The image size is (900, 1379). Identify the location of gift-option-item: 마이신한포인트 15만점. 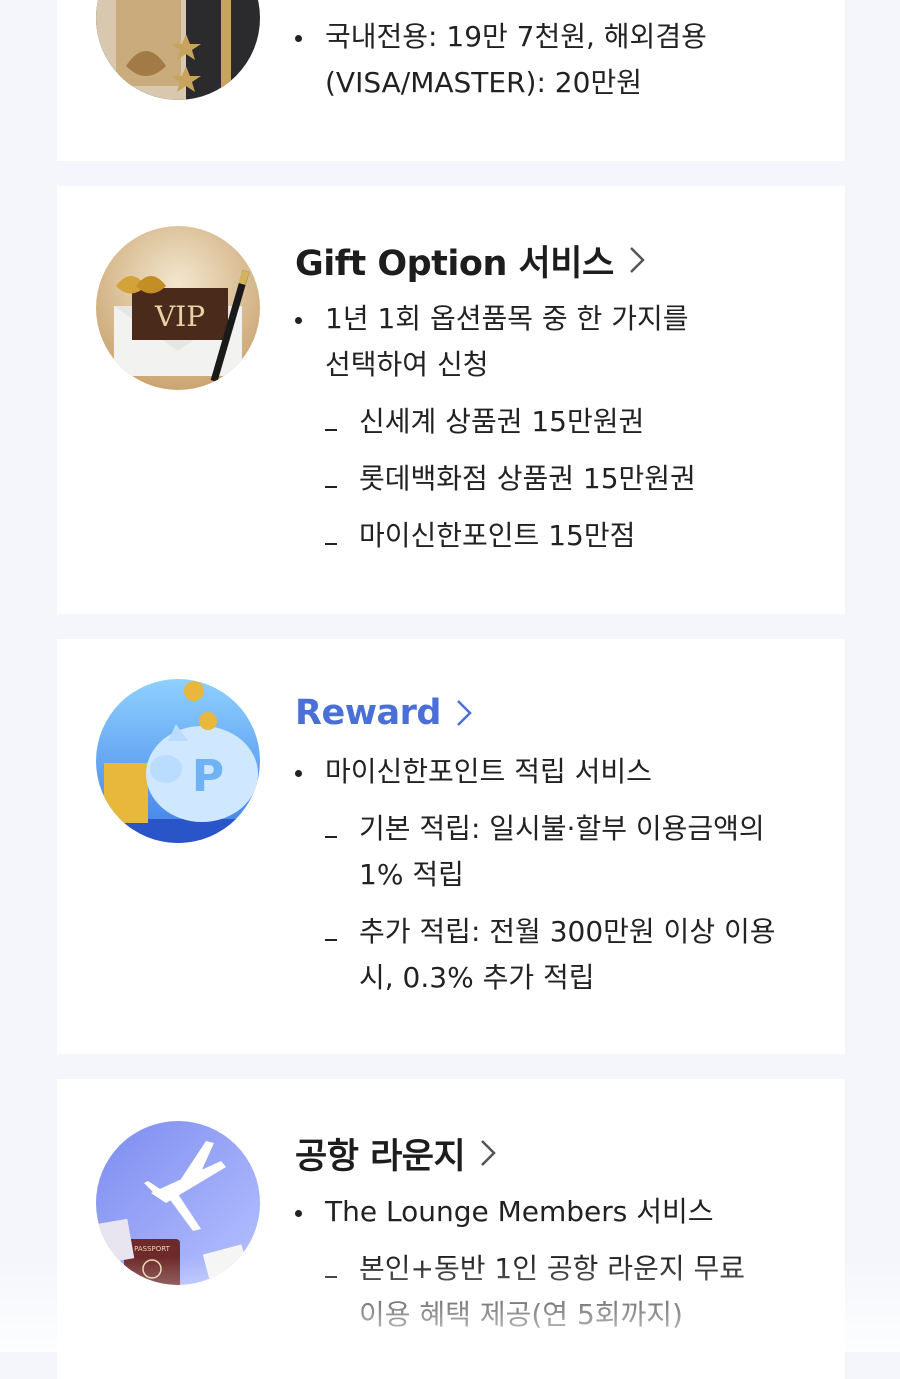
(550, 536).